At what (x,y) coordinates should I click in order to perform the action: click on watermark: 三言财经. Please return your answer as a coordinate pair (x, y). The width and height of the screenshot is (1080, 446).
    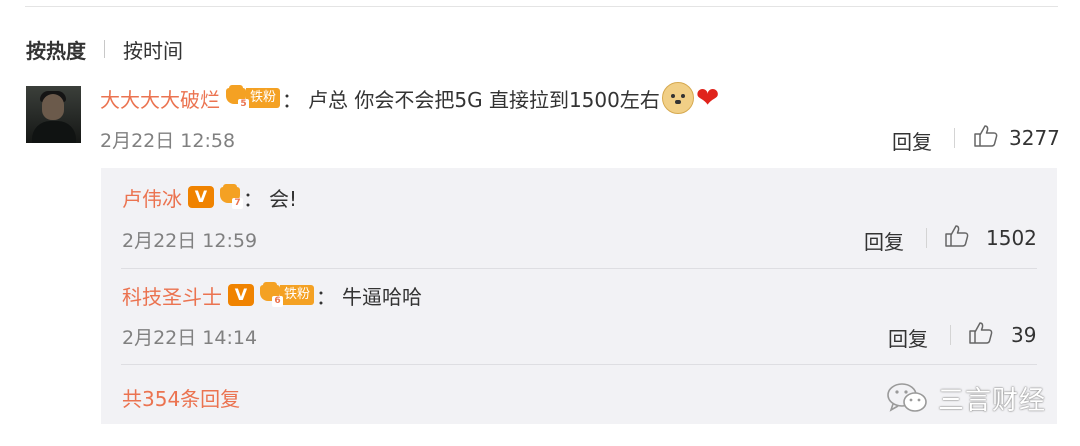
    Looking at the image, I should click on (966, 398).